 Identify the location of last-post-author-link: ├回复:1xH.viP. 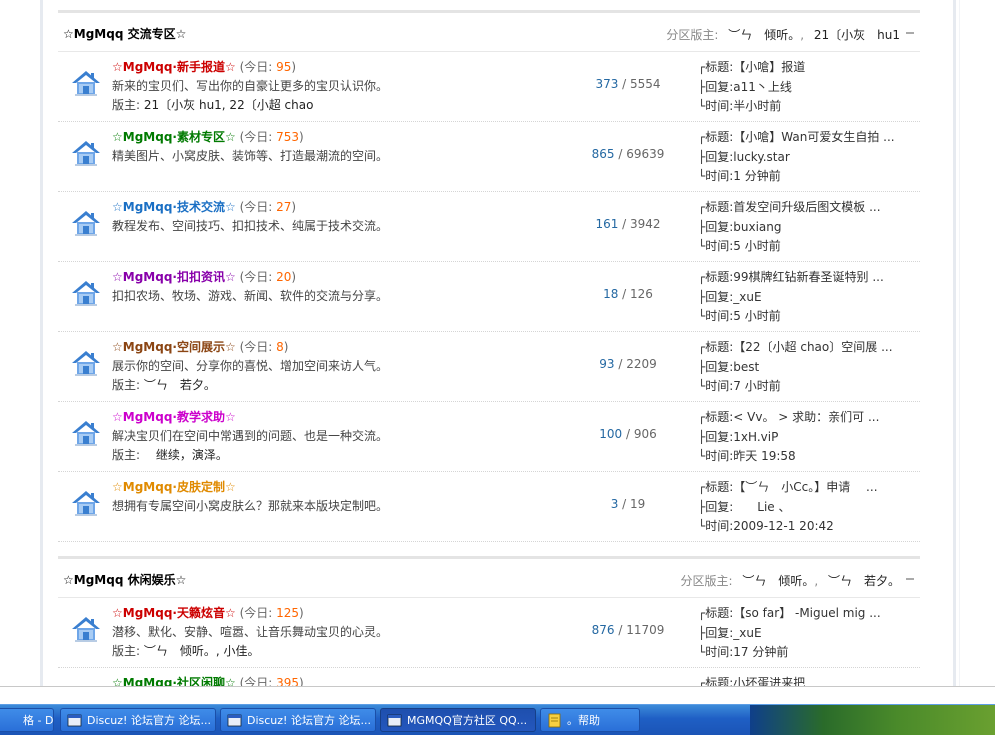
(803, 438).